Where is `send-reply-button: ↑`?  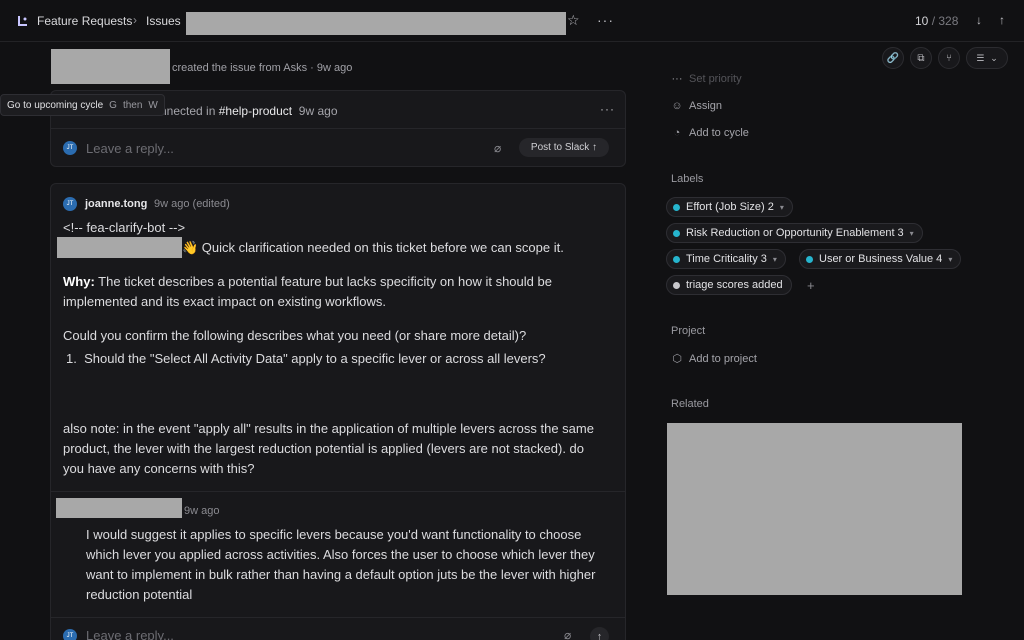 send-reply-button: ↑ is located at coordinates (599, 633).